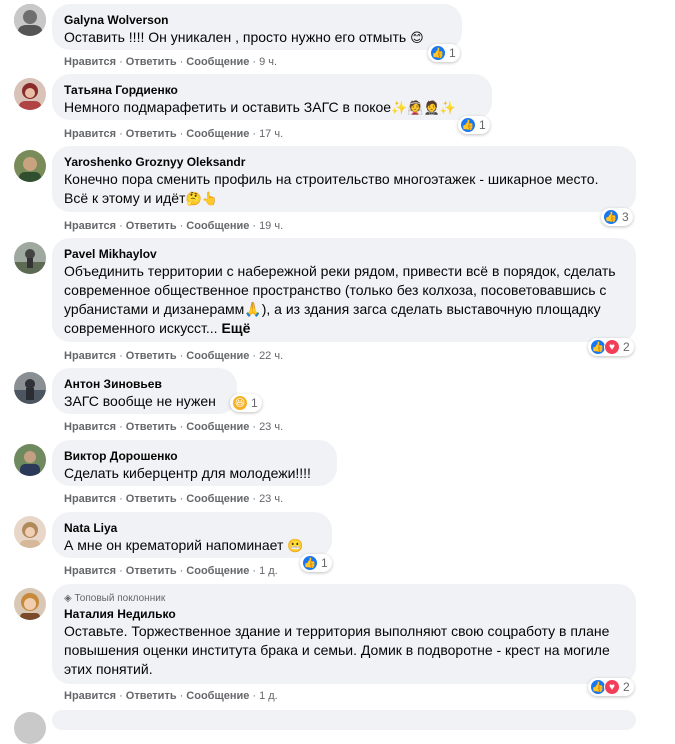 This screenshot has height=744, width=675. I want to click on comment-text: ЗАГС вообще не нужен, so click(140, 401).